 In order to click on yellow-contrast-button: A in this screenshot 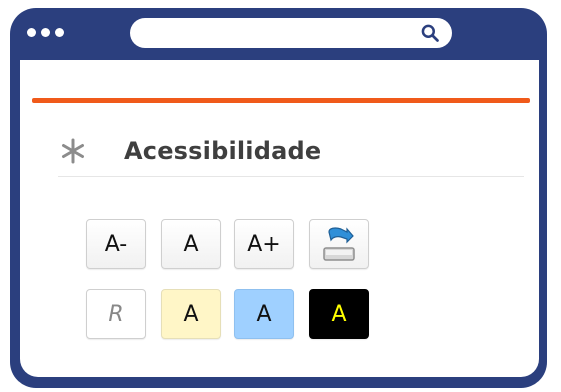, I will do `click(191, 314)`.